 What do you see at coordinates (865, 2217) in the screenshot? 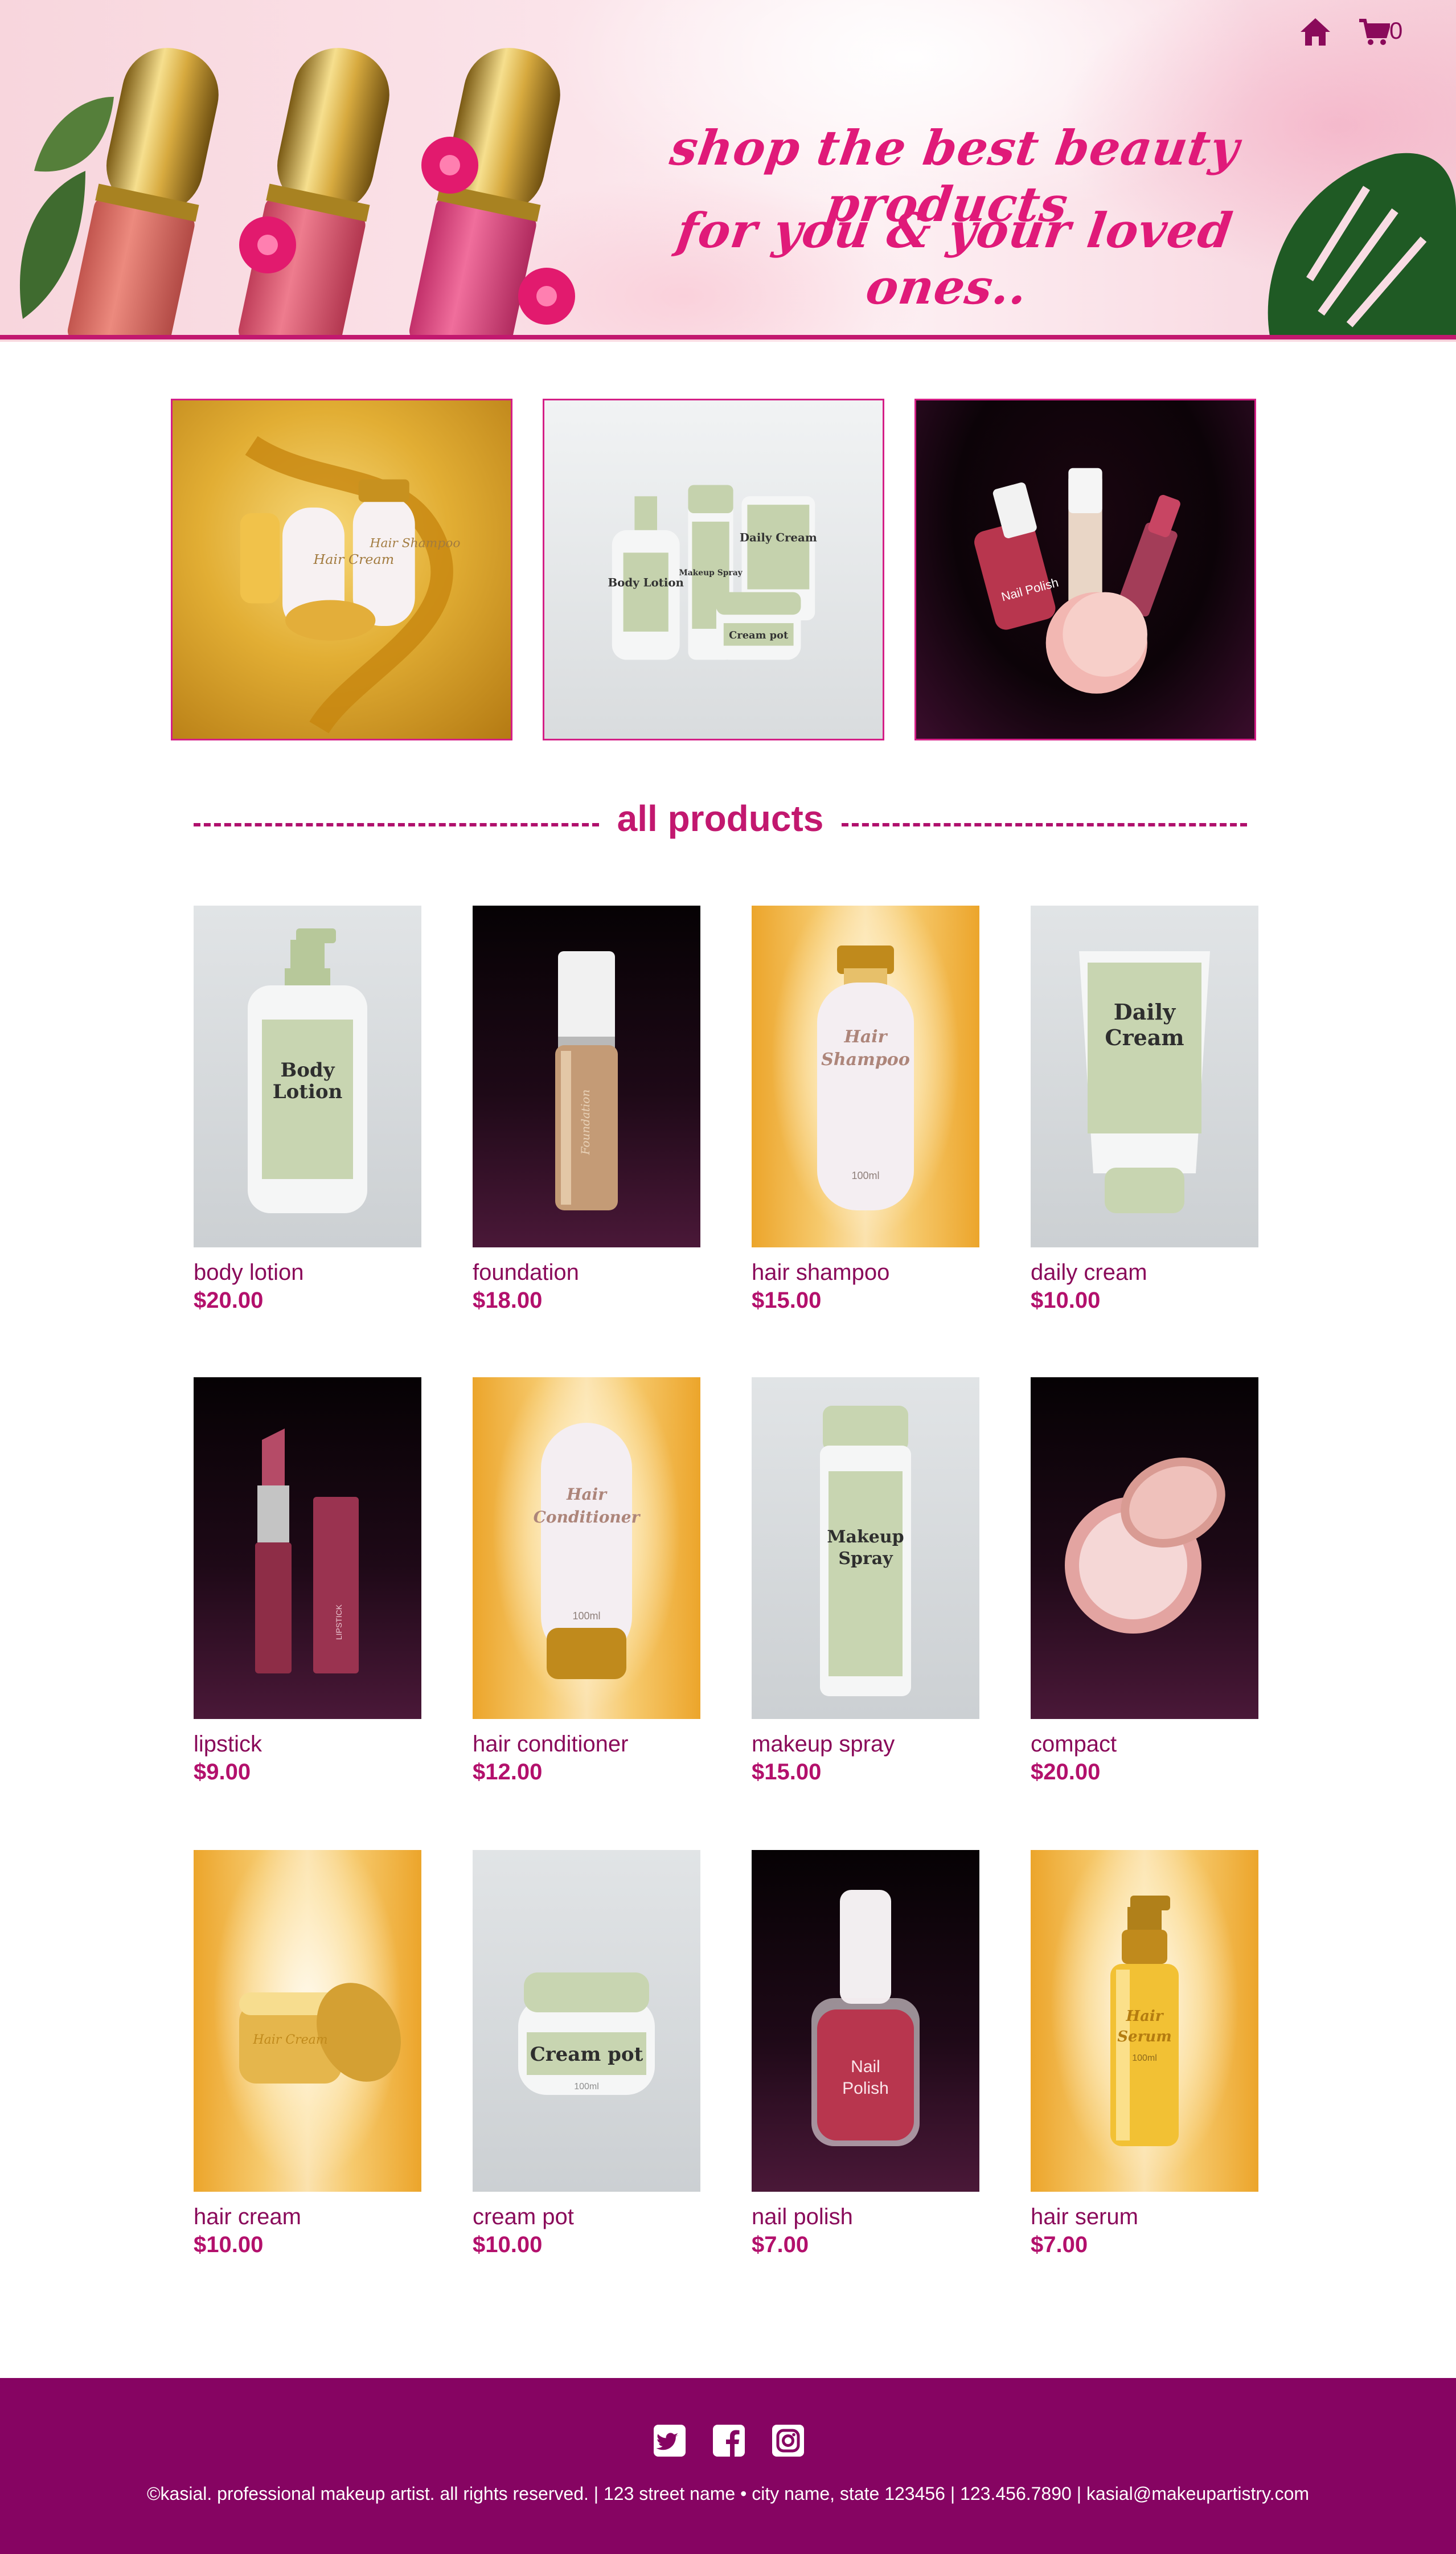
I see `product-name: nail polish` at bounding box center [865, 2217].